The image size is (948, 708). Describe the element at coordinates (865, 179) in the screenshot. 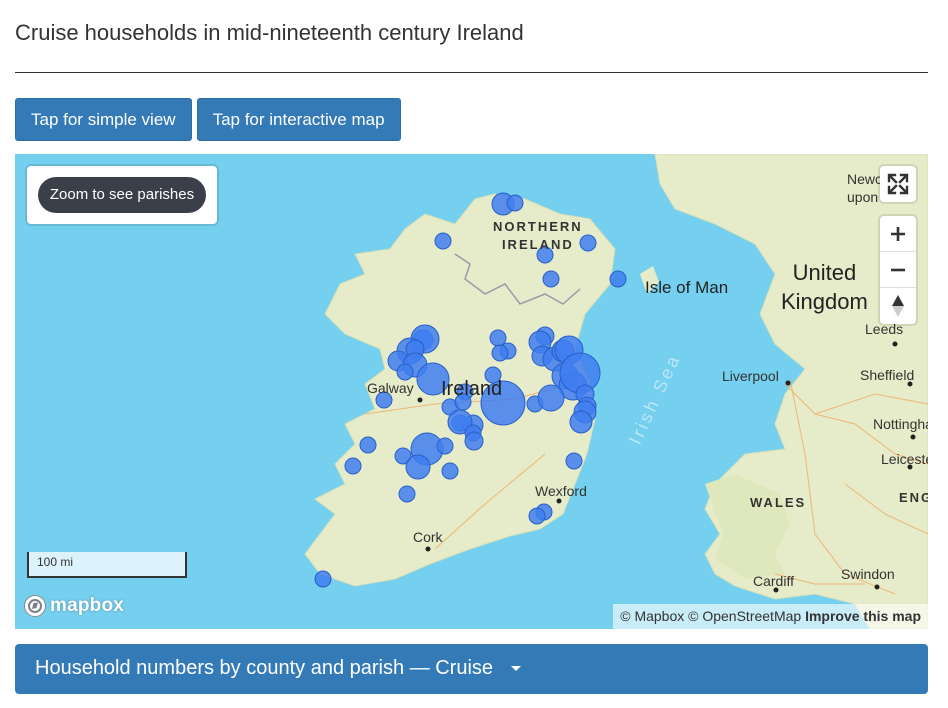

I see `newcastle-label-line1: Newc` at that location.